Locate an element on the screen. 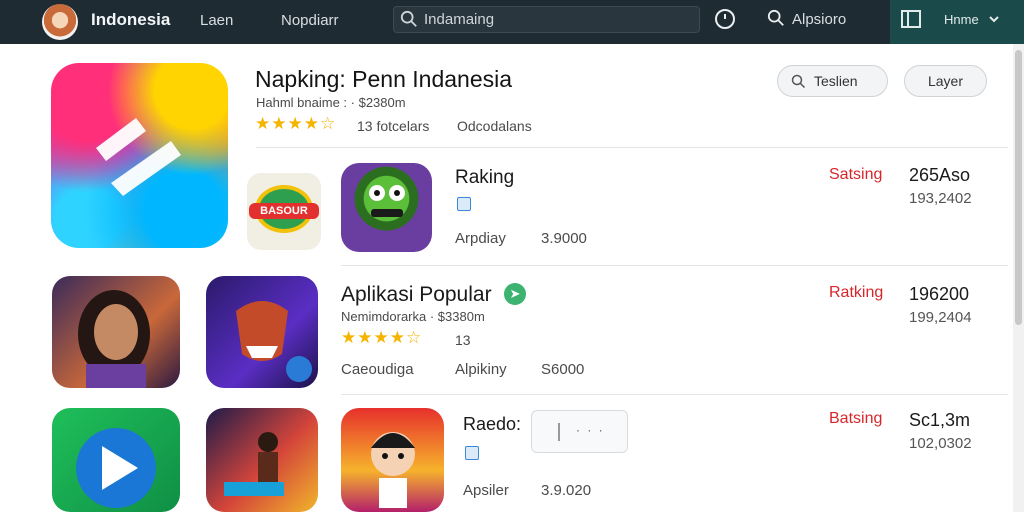 The width and height of the screenshot is (1024, 512). app-icon-character is located at coordinates (392, 460).